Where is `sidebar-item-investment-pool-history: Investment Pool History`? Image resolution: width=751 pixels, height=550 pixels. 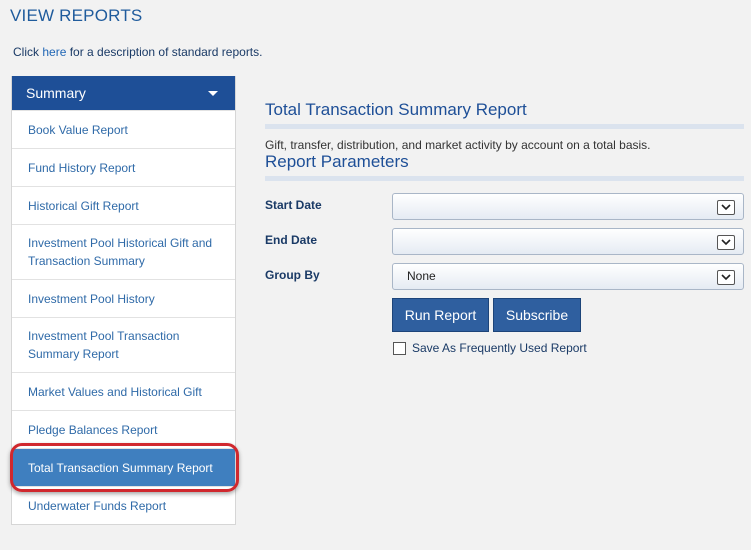
sidebar-item-investment-pool-history: Investment Pool History is located at coordinates (123, 298).